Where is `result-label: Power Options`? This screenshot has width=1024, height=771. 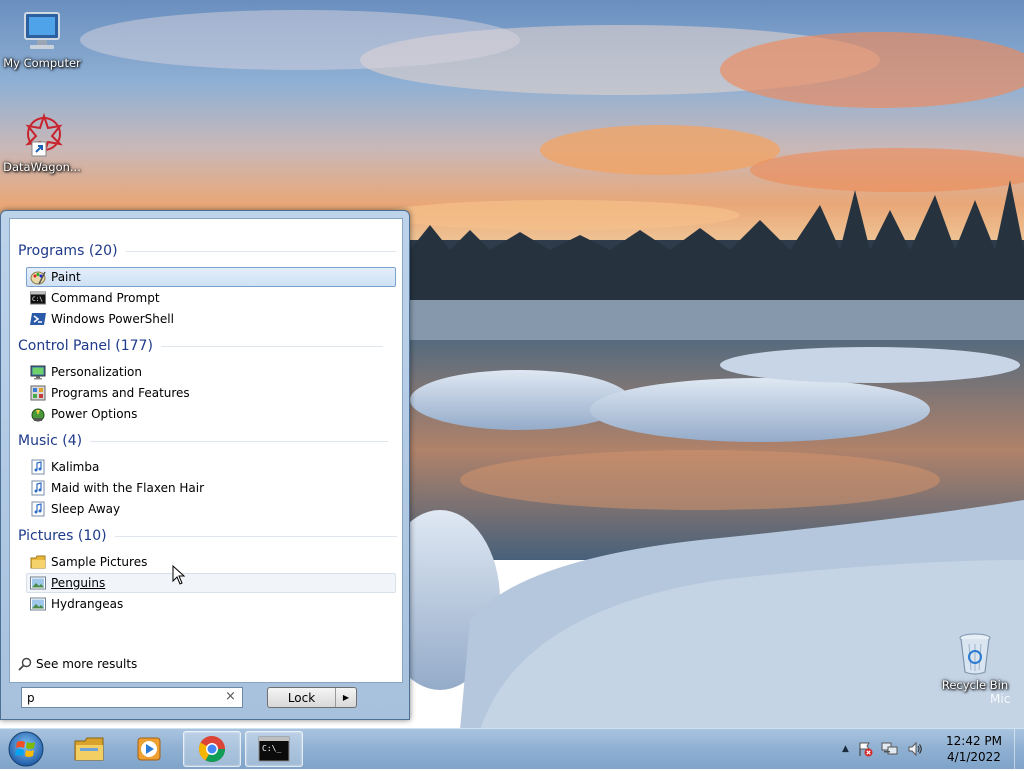 result-label: Power Options is located at coordinates (94, 414).